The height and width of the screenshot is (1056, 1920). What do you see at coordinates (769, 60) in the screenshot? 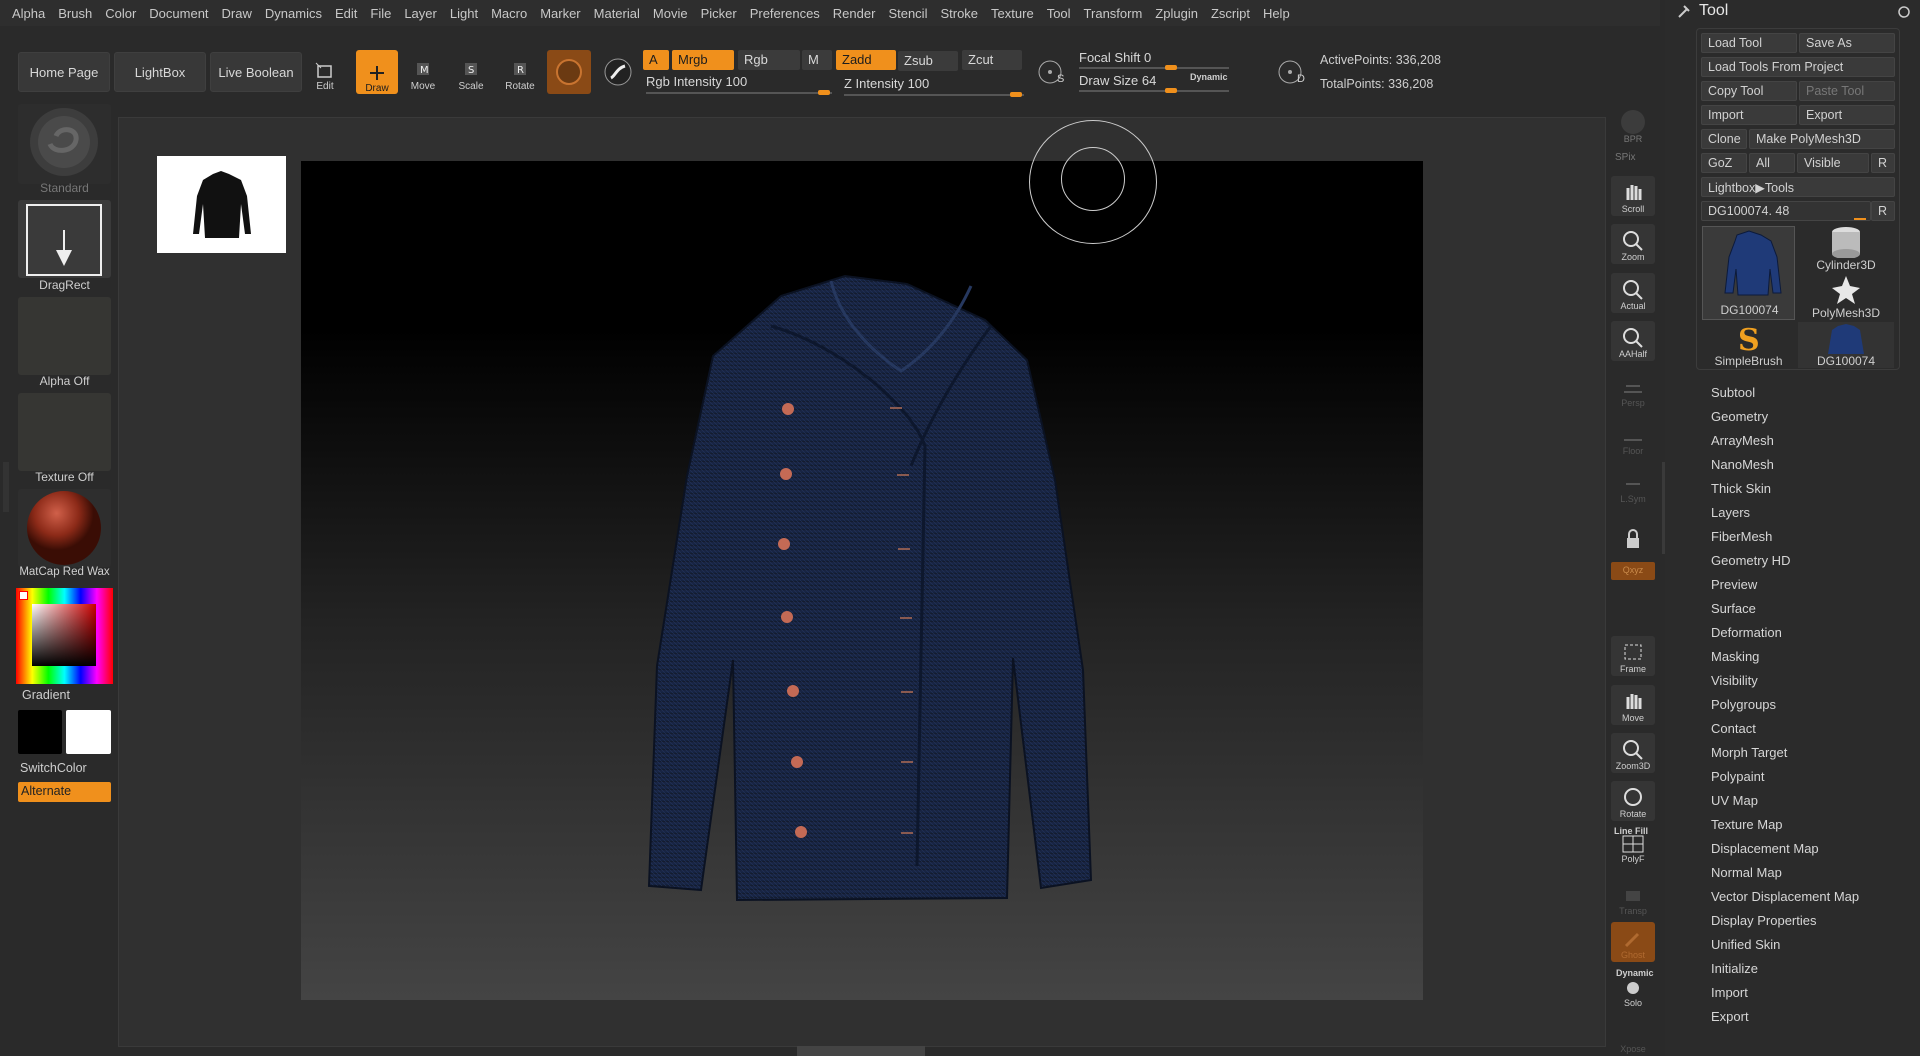
I see `rgb-toggle: Rgb` at bounding box center [769, 60].